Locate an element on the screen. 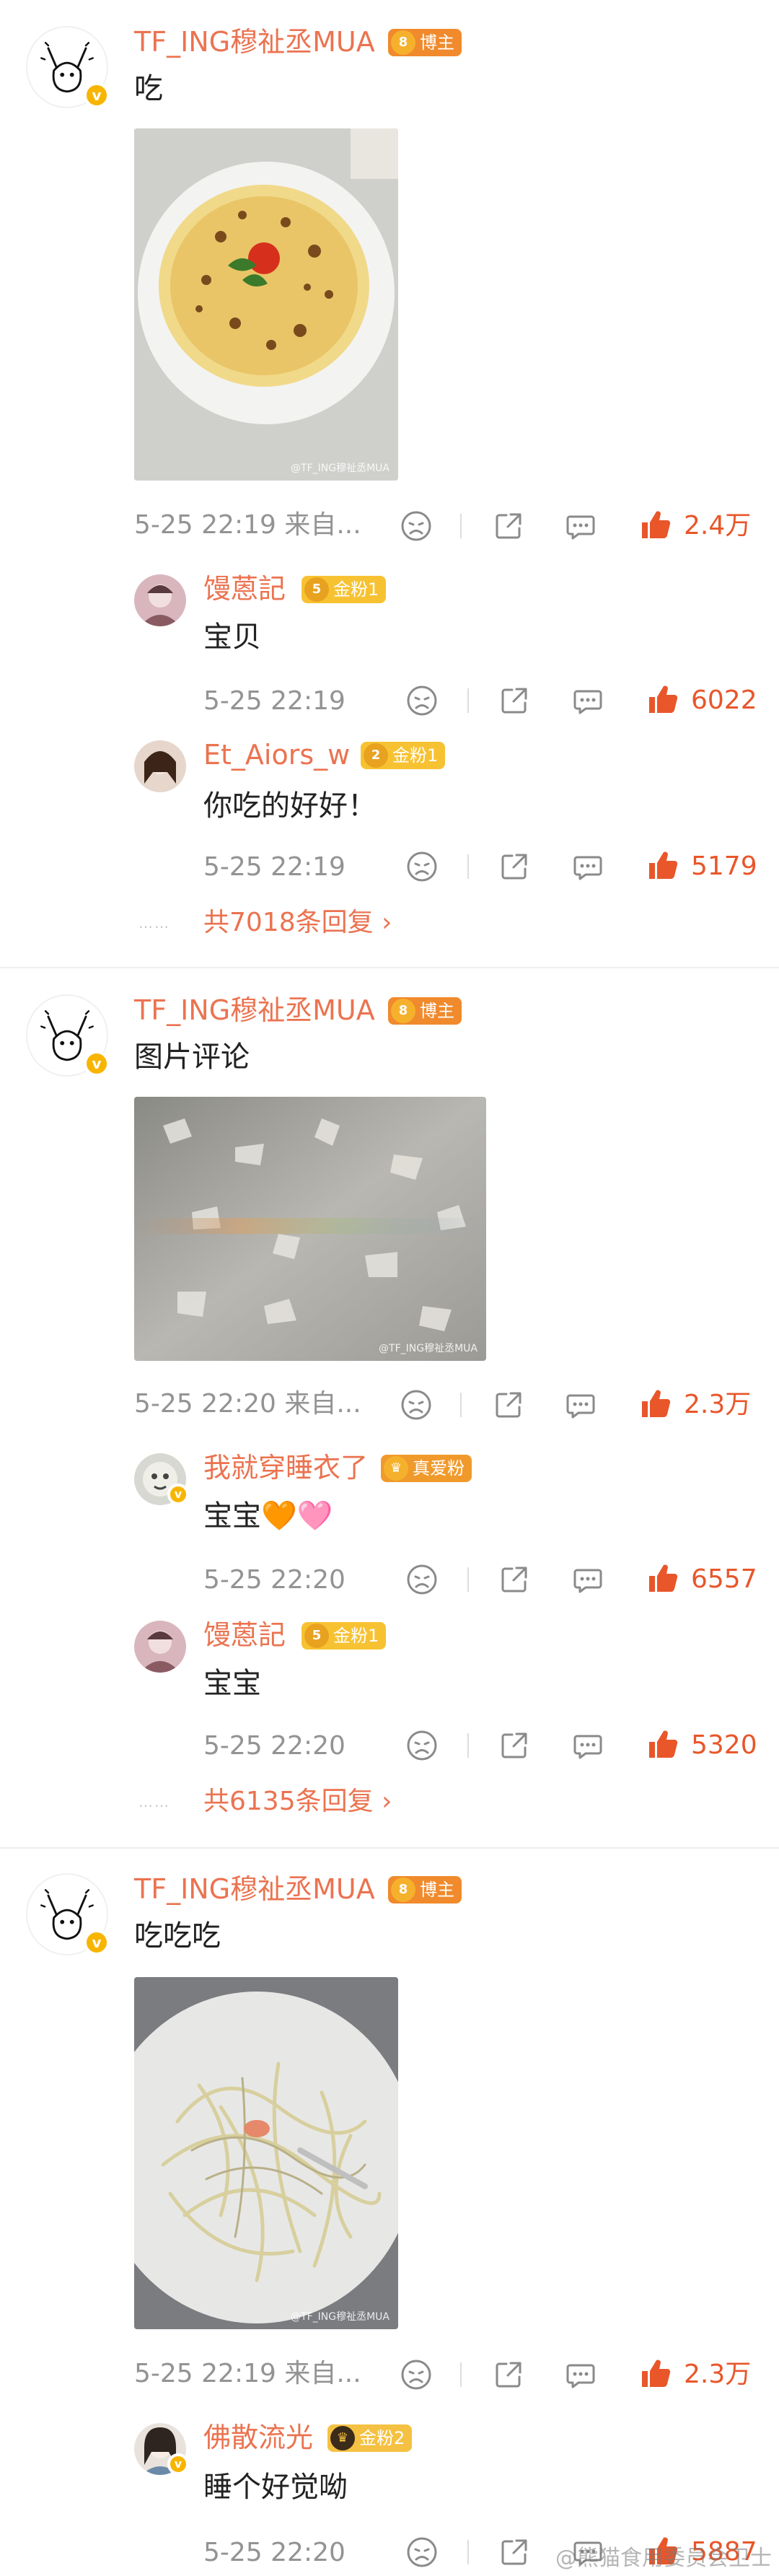 This screenshot has height=2576, width=779. pasta-photo-icon is located at coordinates (266, 2153).